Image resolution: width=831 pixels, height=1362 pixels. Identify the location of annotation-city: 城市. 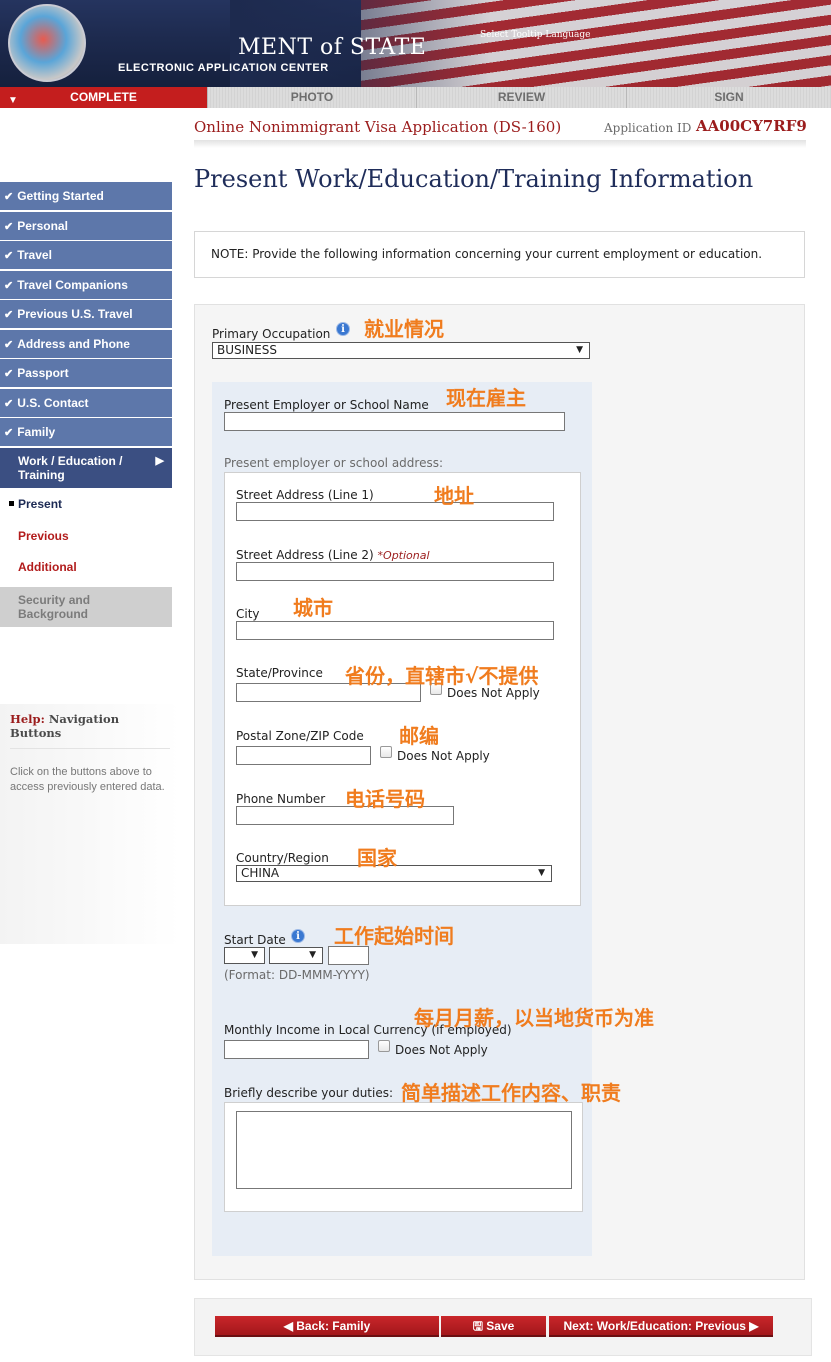
(313, 608).